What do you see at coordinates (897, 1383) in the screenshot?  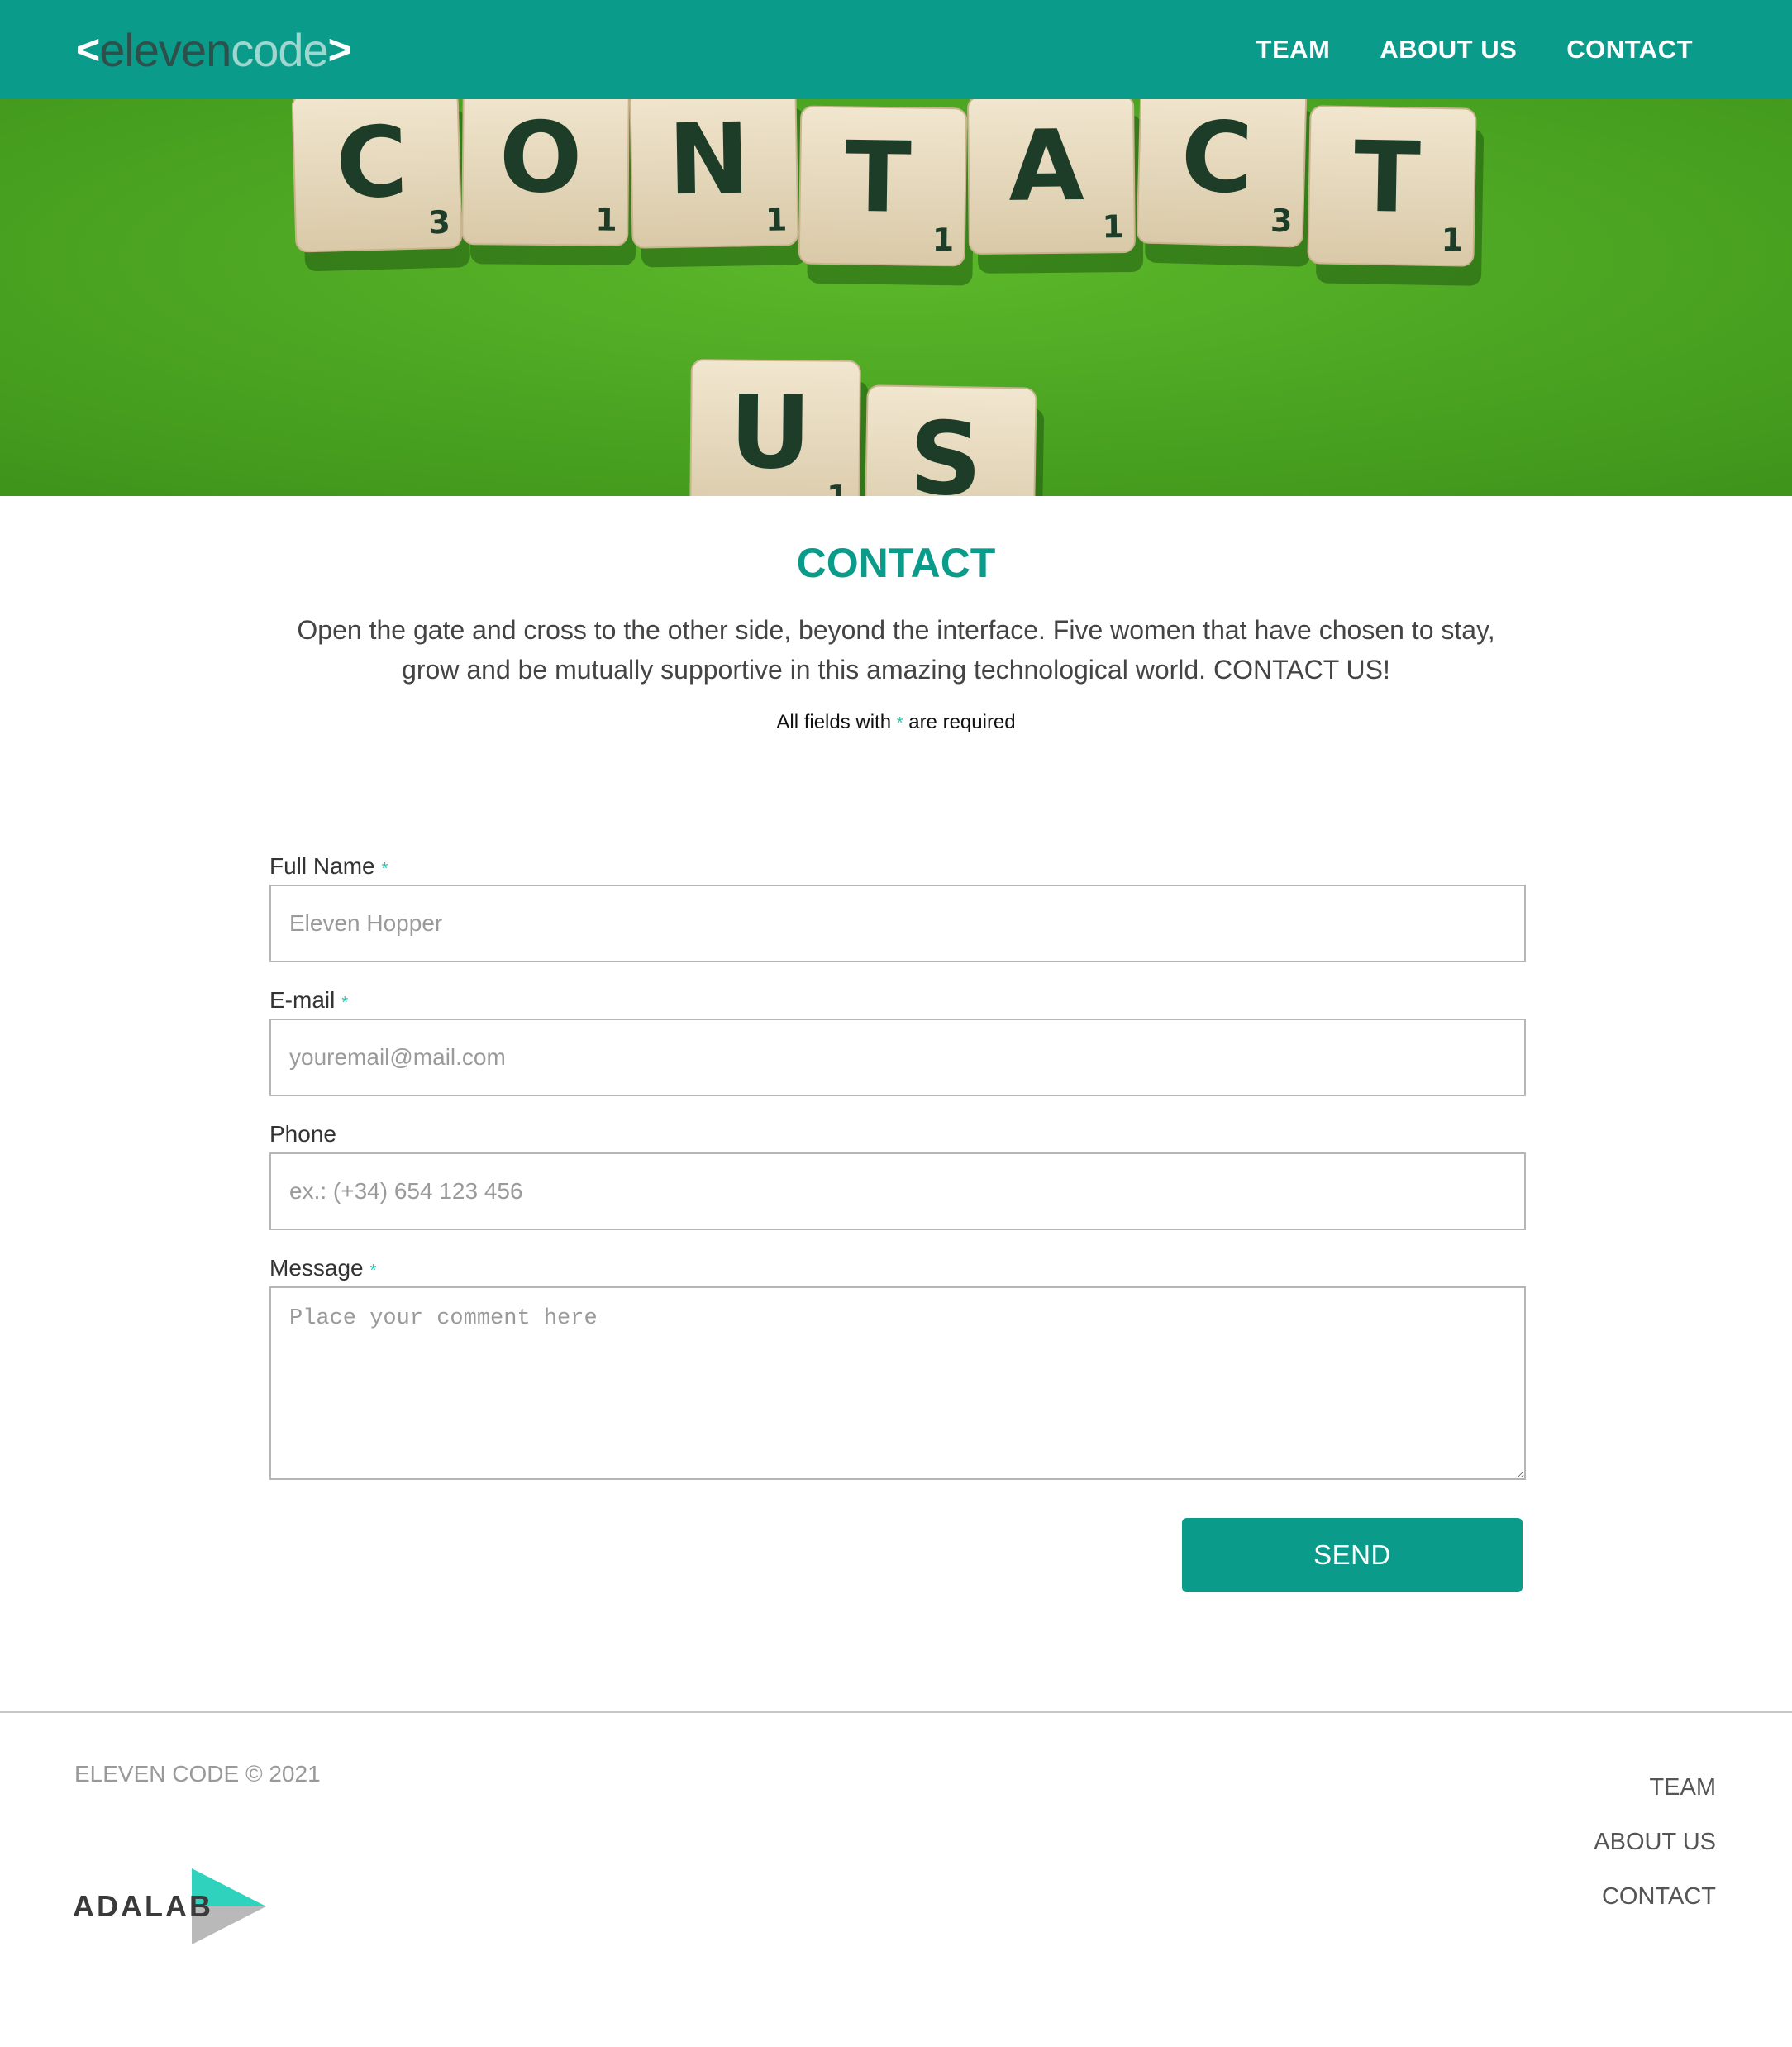 I see `message-textarea` at bounding box center [897, 1383].